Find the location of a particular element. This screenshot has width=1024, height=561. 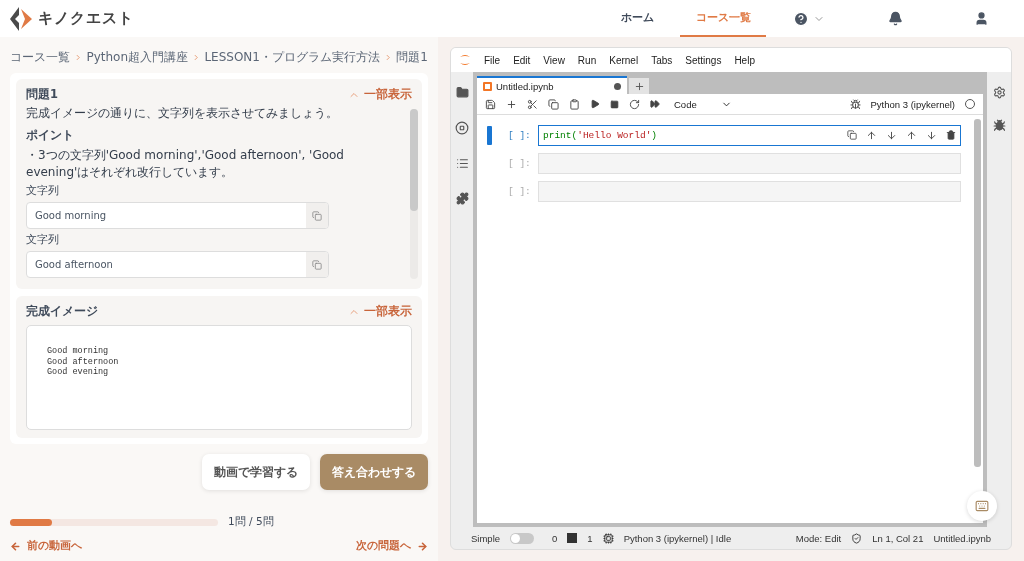

stop-circle-icon is located at coordinates (462, 128).